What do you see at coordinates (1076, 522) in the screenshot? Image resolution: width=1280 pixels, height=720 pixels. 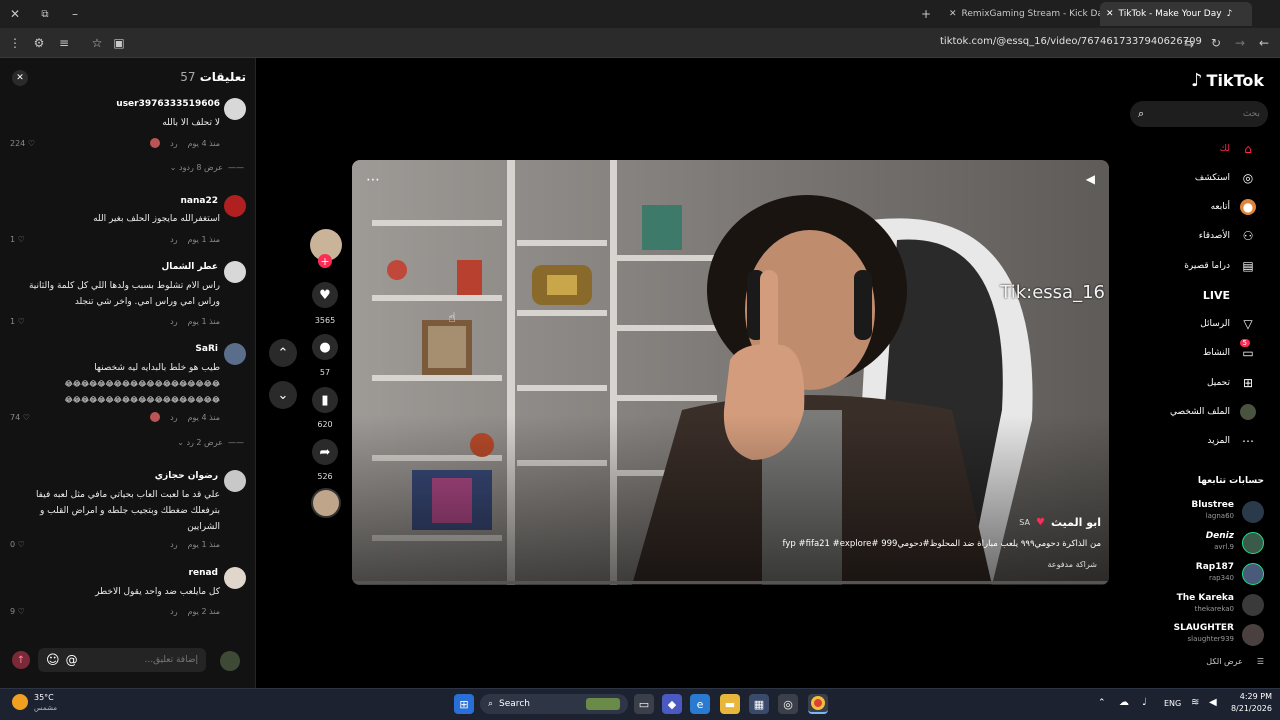 I see `video-author-name: ابو الميث` at bounding box center [1076, 522].